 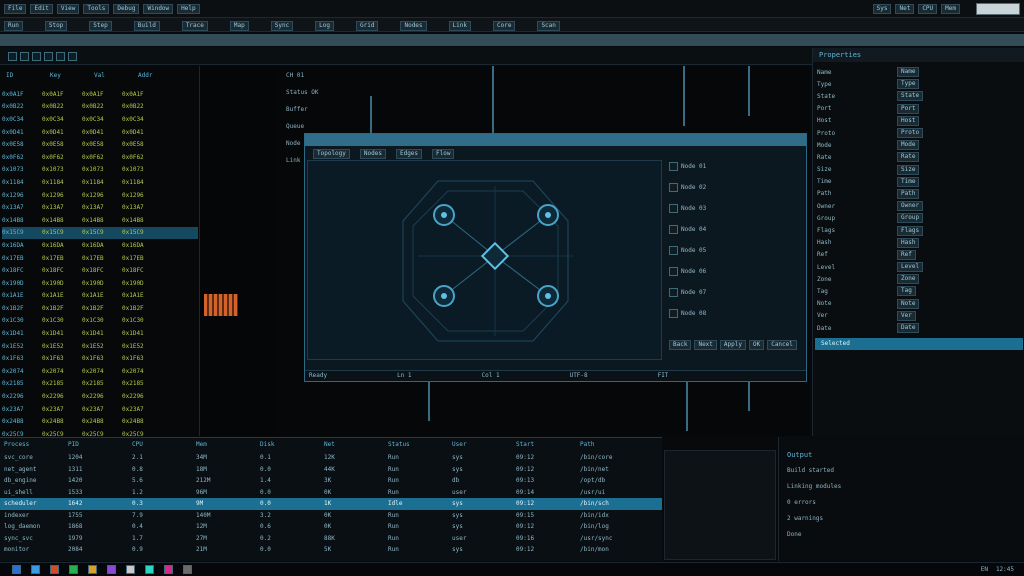 What do you see at coordinates (443, 154) in the screenshot?
I see `dialog-tab: Flow` at bounding box center [443, 154].